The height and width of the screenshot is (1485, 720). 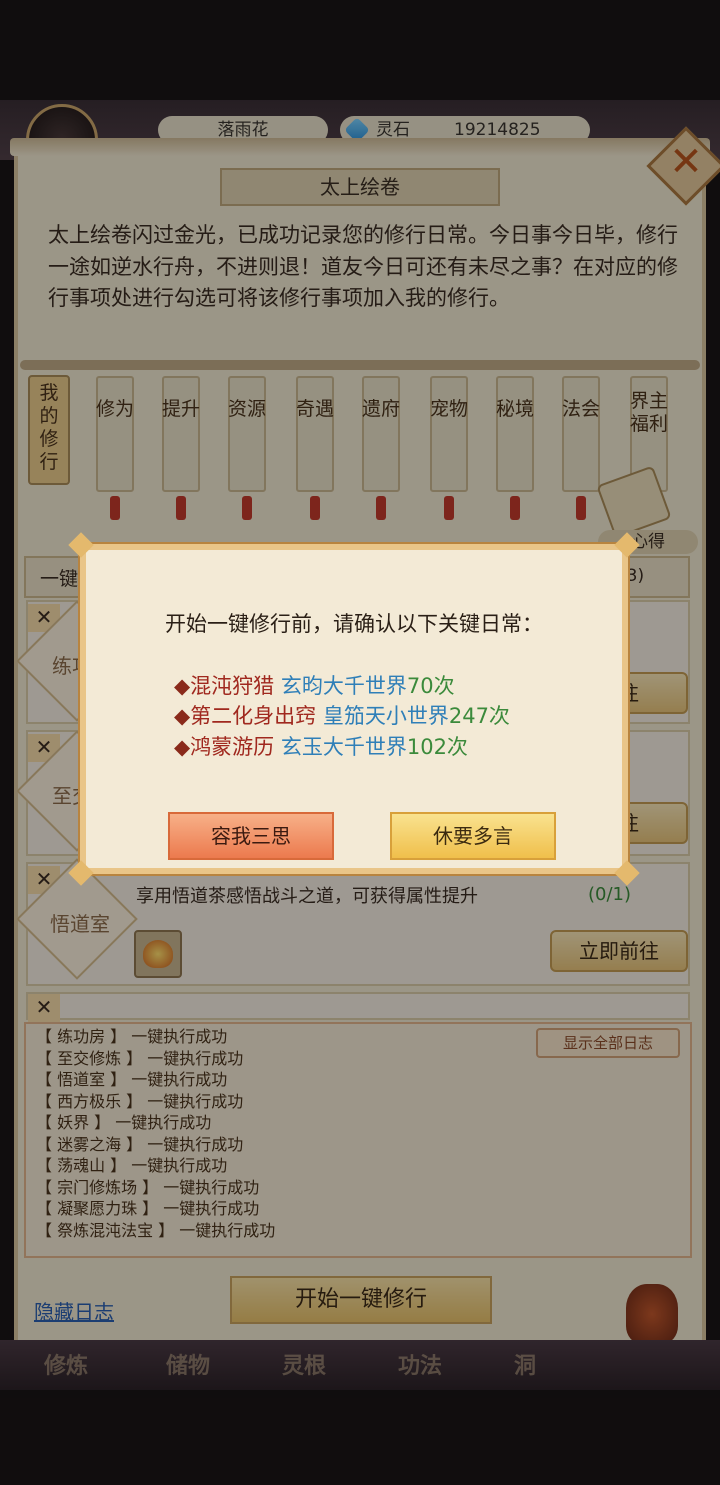 What do you see at coordinates (430, 686) in the screenshot?
I see `entry-count: 70次` at bounding box center [430, 686].